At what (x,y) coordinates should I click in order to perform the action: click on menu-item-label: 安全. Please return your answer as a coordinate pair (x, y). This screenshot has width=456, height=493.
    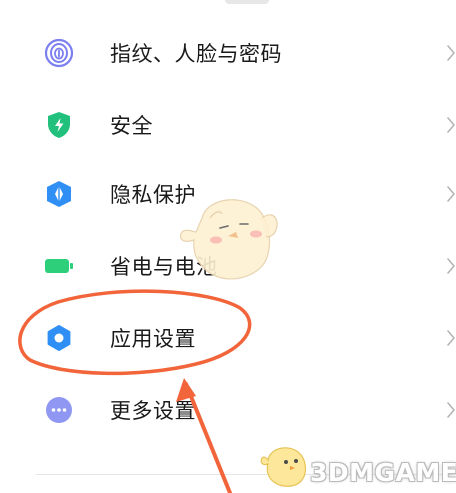
    Looking at the image, I should click on (131, 126).